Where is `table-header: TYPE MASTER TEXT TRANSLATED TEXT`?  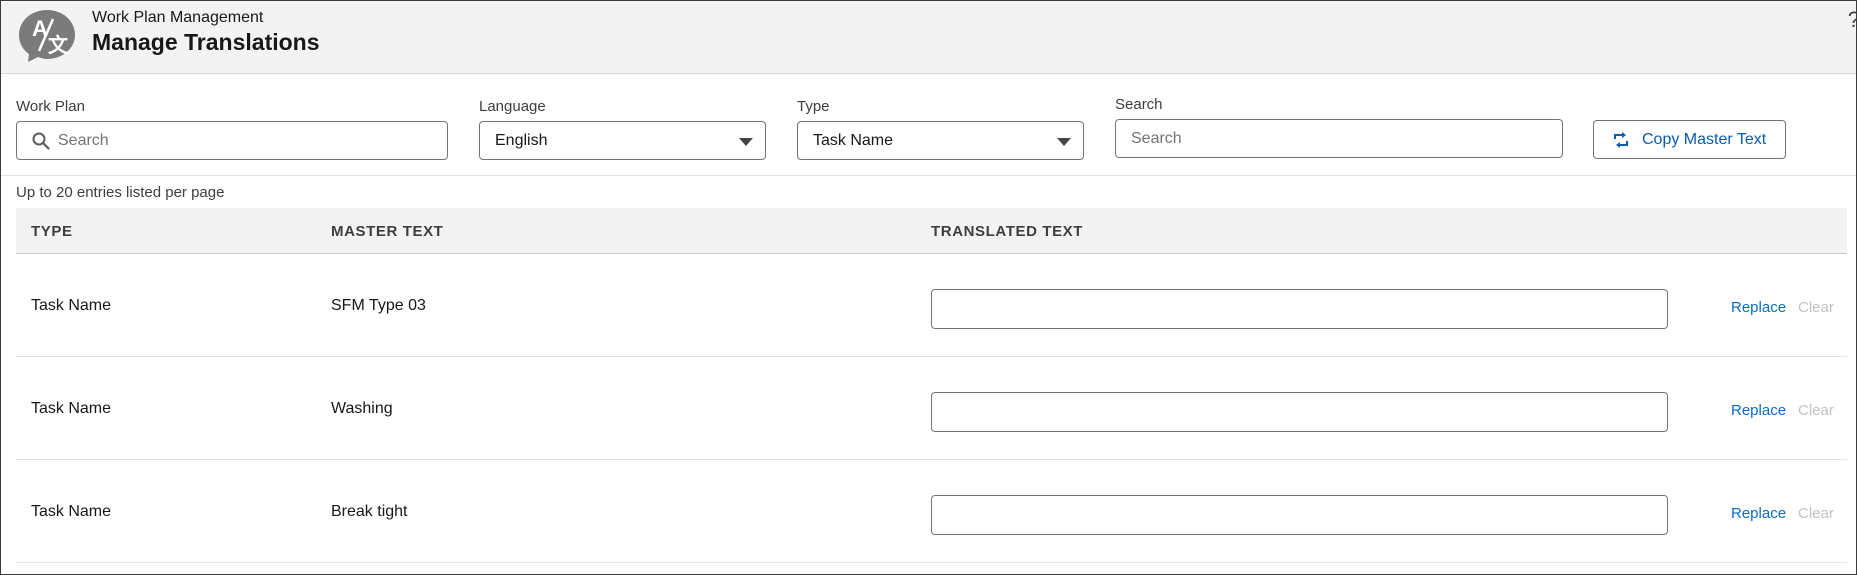 table-header: TYPE MASTER TEXT TRANSLATED TEXT is located at coordinates (931, 231).